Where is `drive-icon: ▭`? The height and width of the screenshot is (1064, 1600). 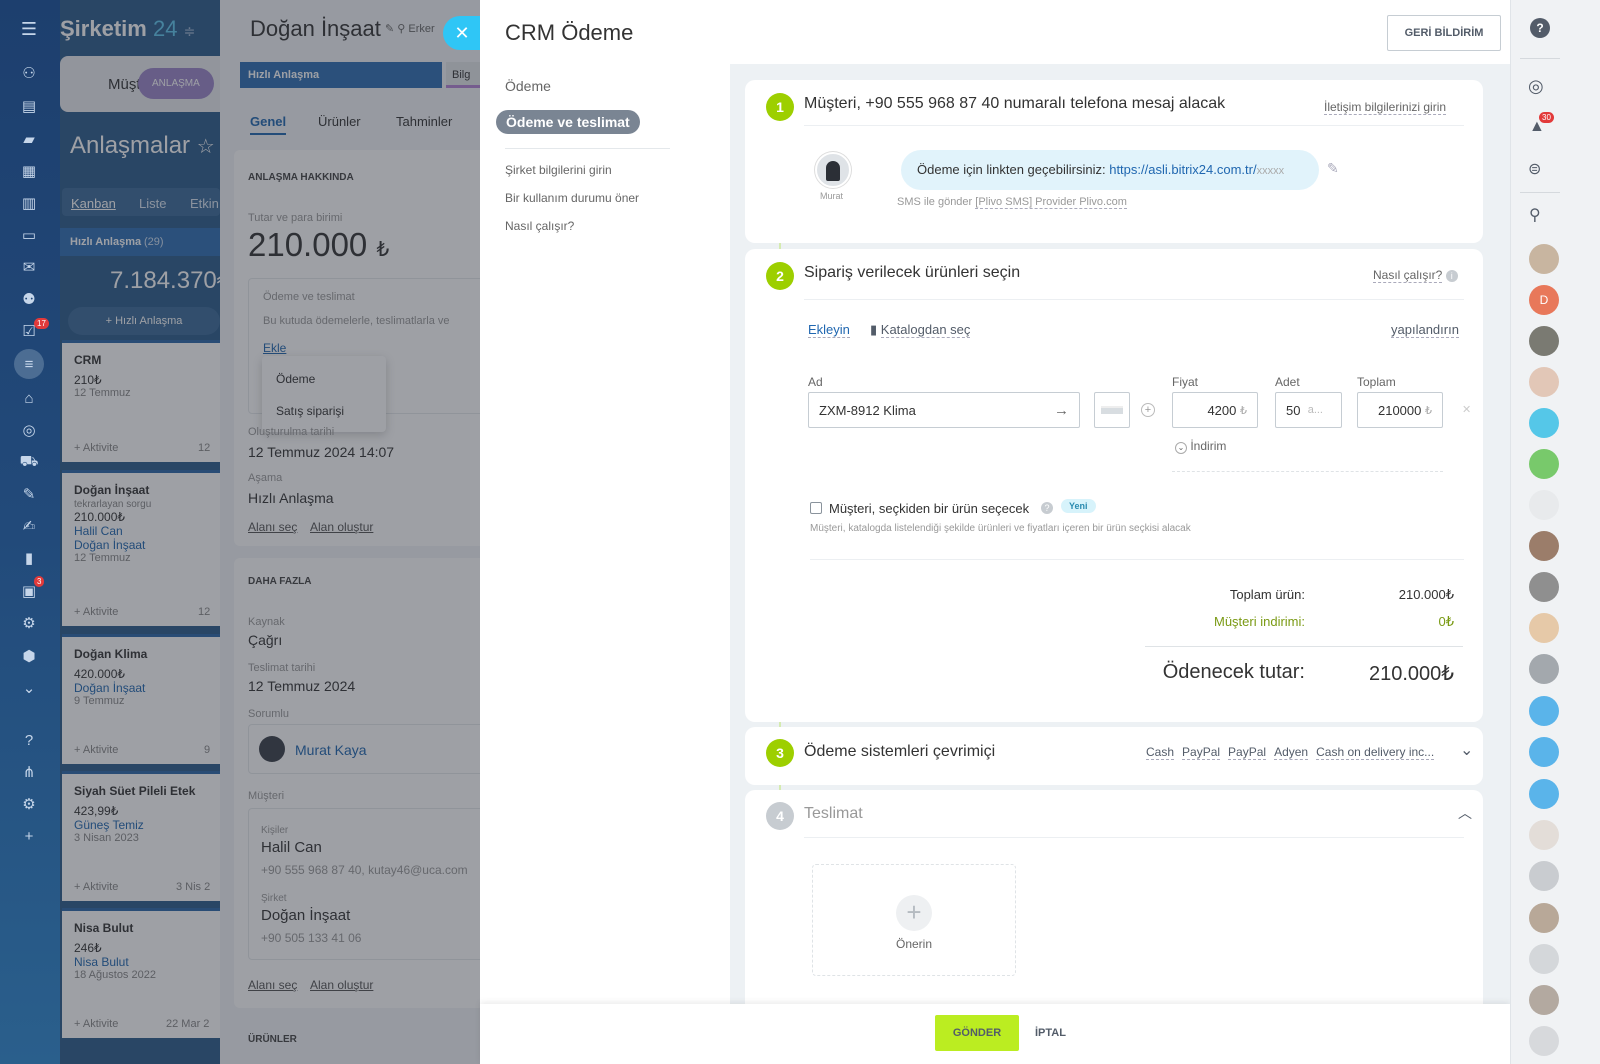
drive-icon: ▭ is located at coordinates (29, 235).